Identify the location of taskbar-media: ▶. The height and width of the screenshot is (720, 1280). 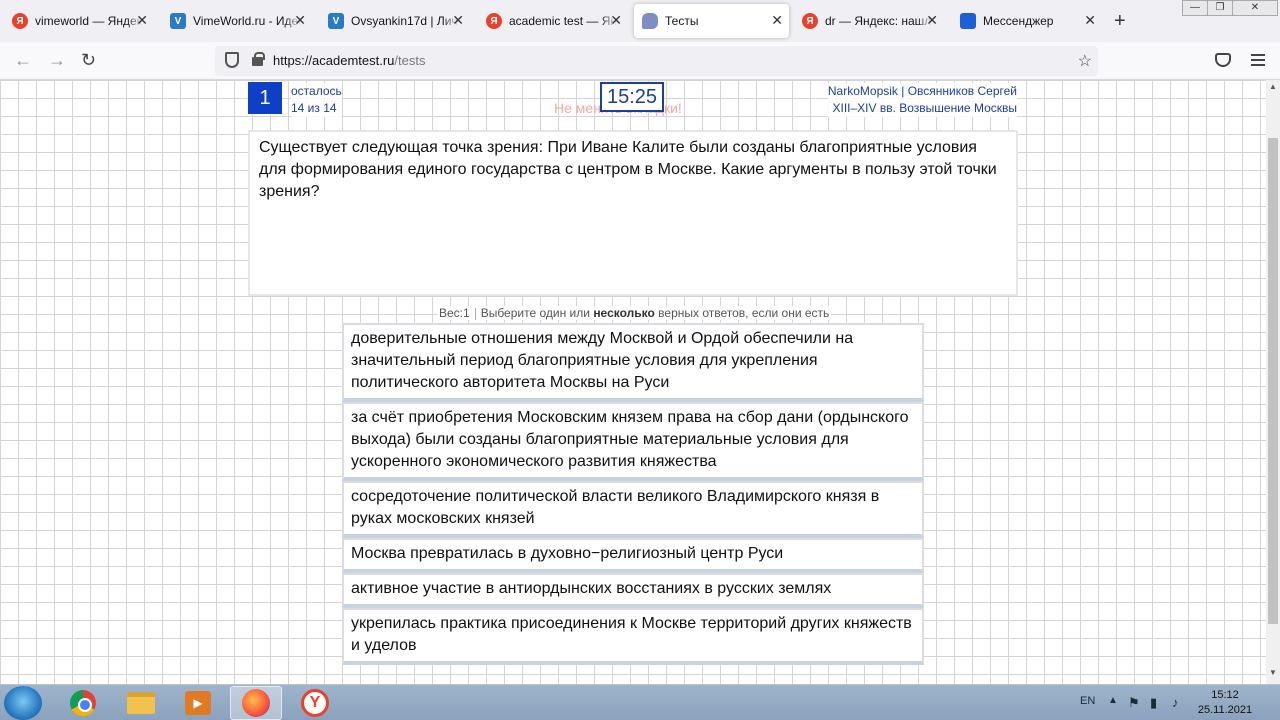
(198, 703).